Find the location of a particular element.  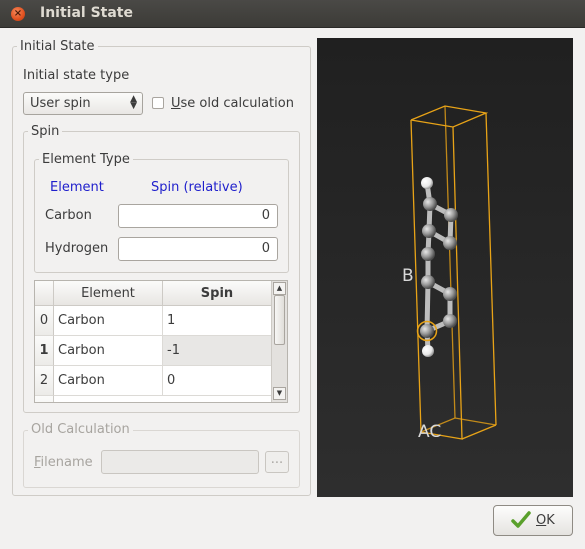

carbon-spin-input: 0 is located at coordinates (198, 216).